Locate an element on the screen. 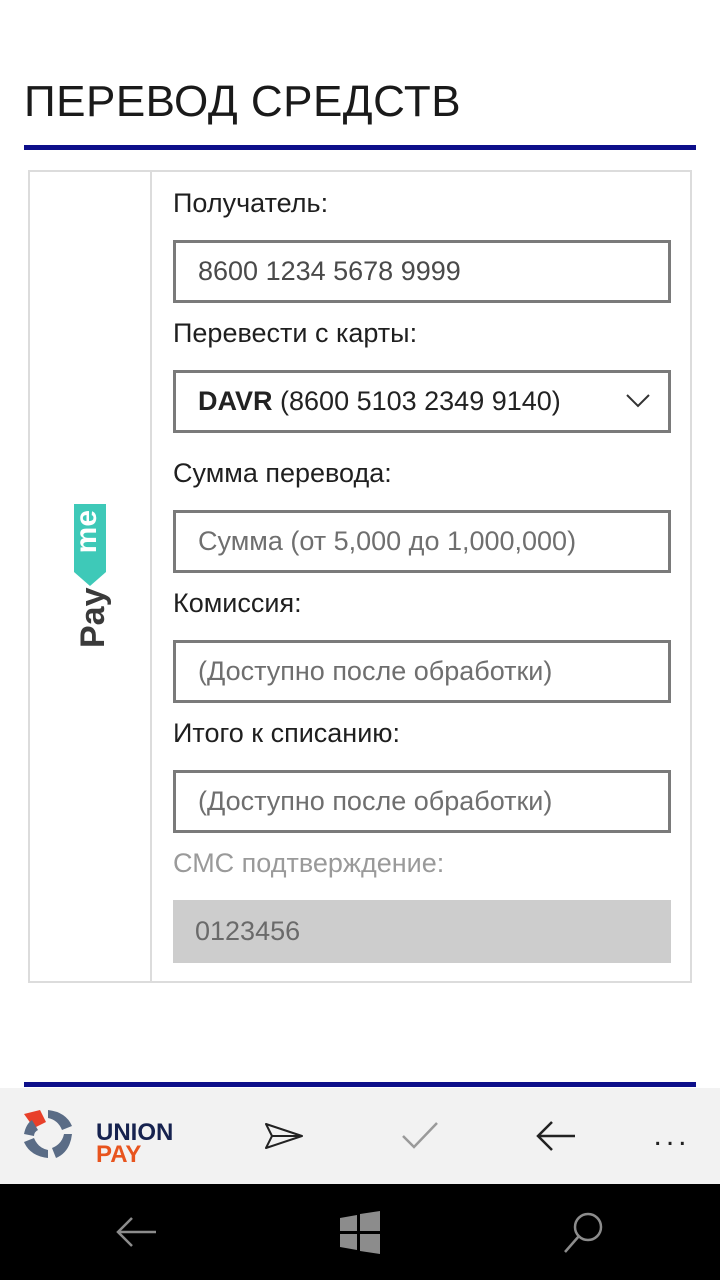 The image size is (720, 1280). sms-field: 0123456 is located at coordinates (422, 931).